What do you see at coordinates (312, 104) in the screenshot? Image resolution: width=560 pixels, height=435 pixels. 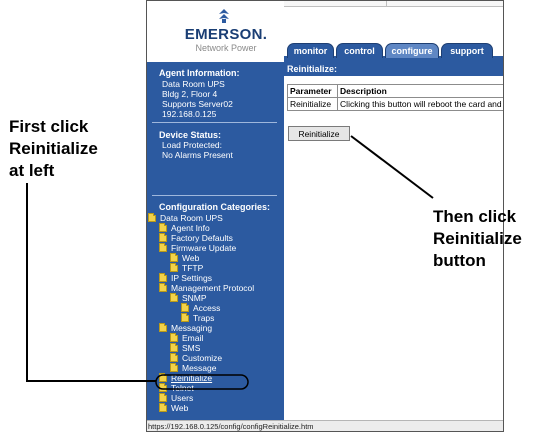 I see `table-cell: Reinitialize` at bounding box center [312, 104].